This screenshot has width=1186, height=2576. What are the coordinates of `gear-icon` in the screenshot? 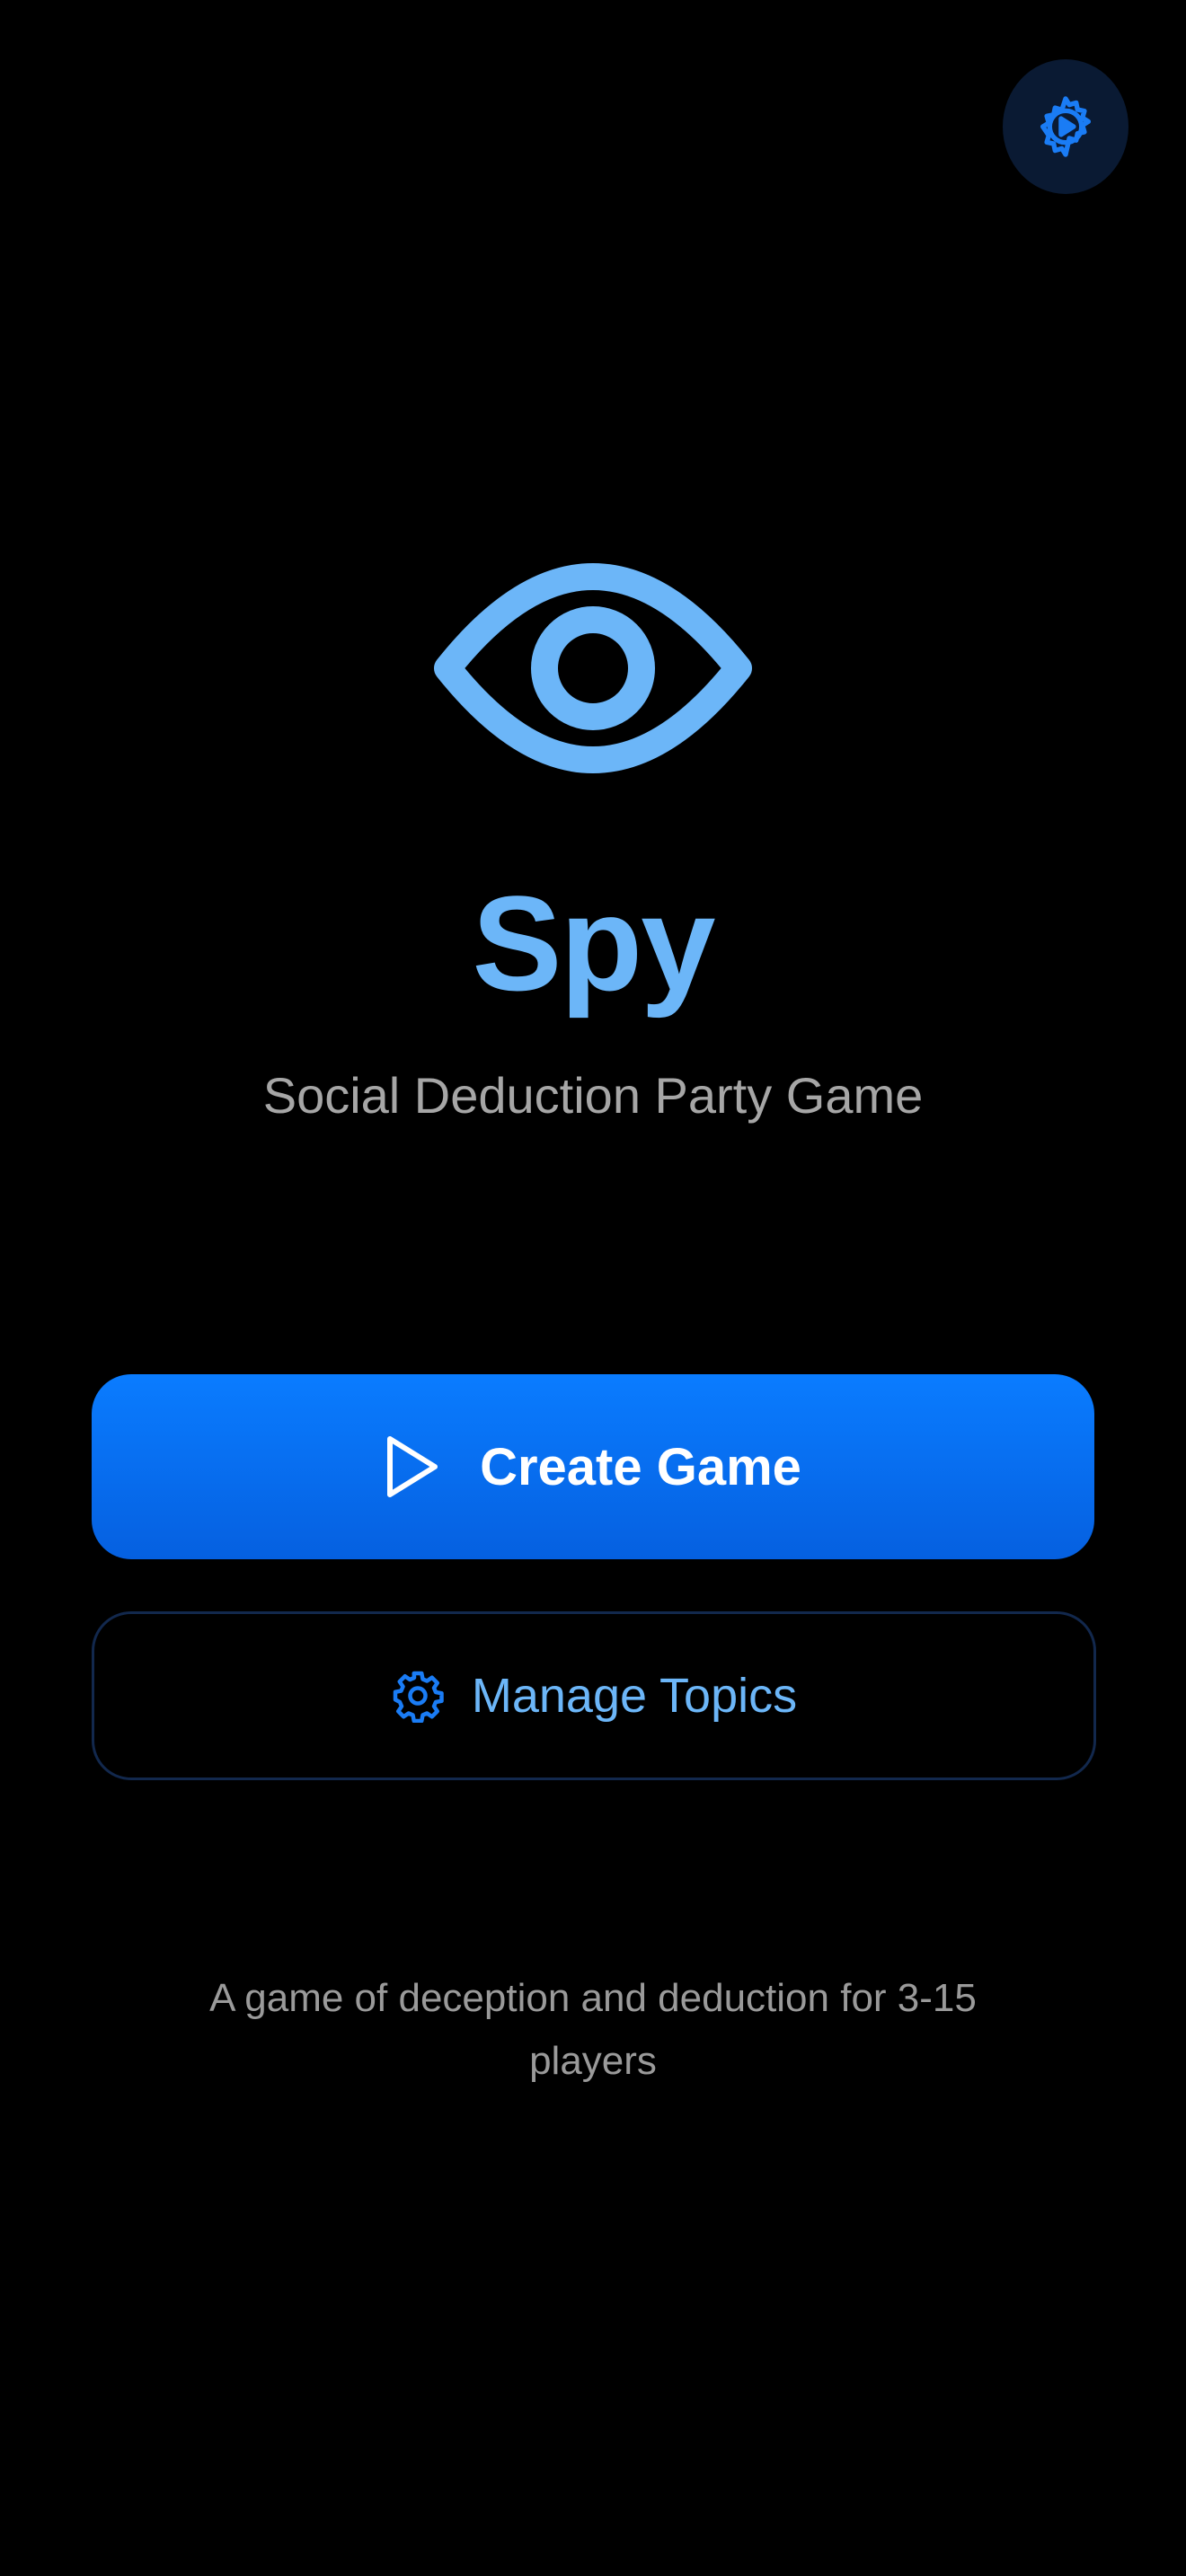 It's located at (418, 1697).